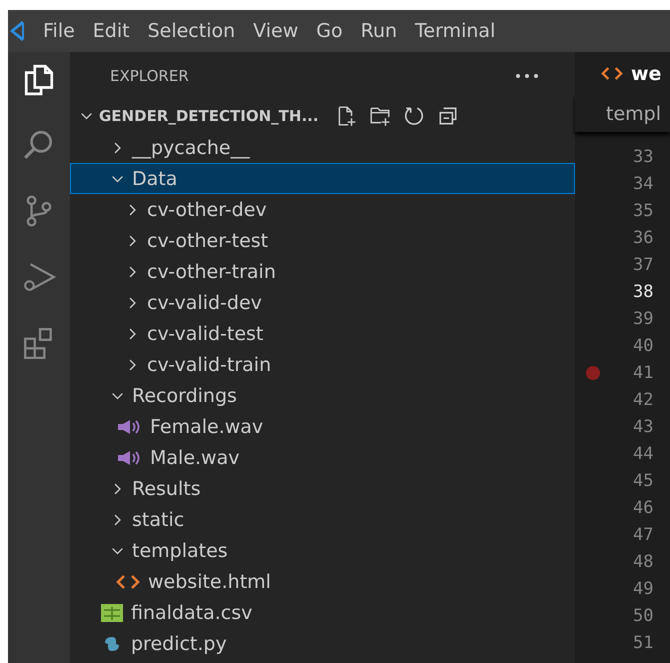 The height and width of the screenshot is (663, 670). Describe the element at coordinates (209, 365) in the screenshot. I see `tree-item-label: cv-valid-train` at that location.